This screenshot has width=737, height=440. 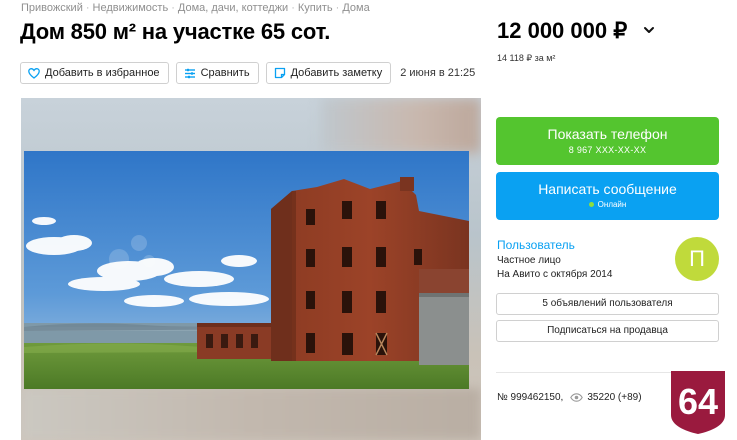 I want to click on note-label: Добавить заметку, so click(x=336, y=73).